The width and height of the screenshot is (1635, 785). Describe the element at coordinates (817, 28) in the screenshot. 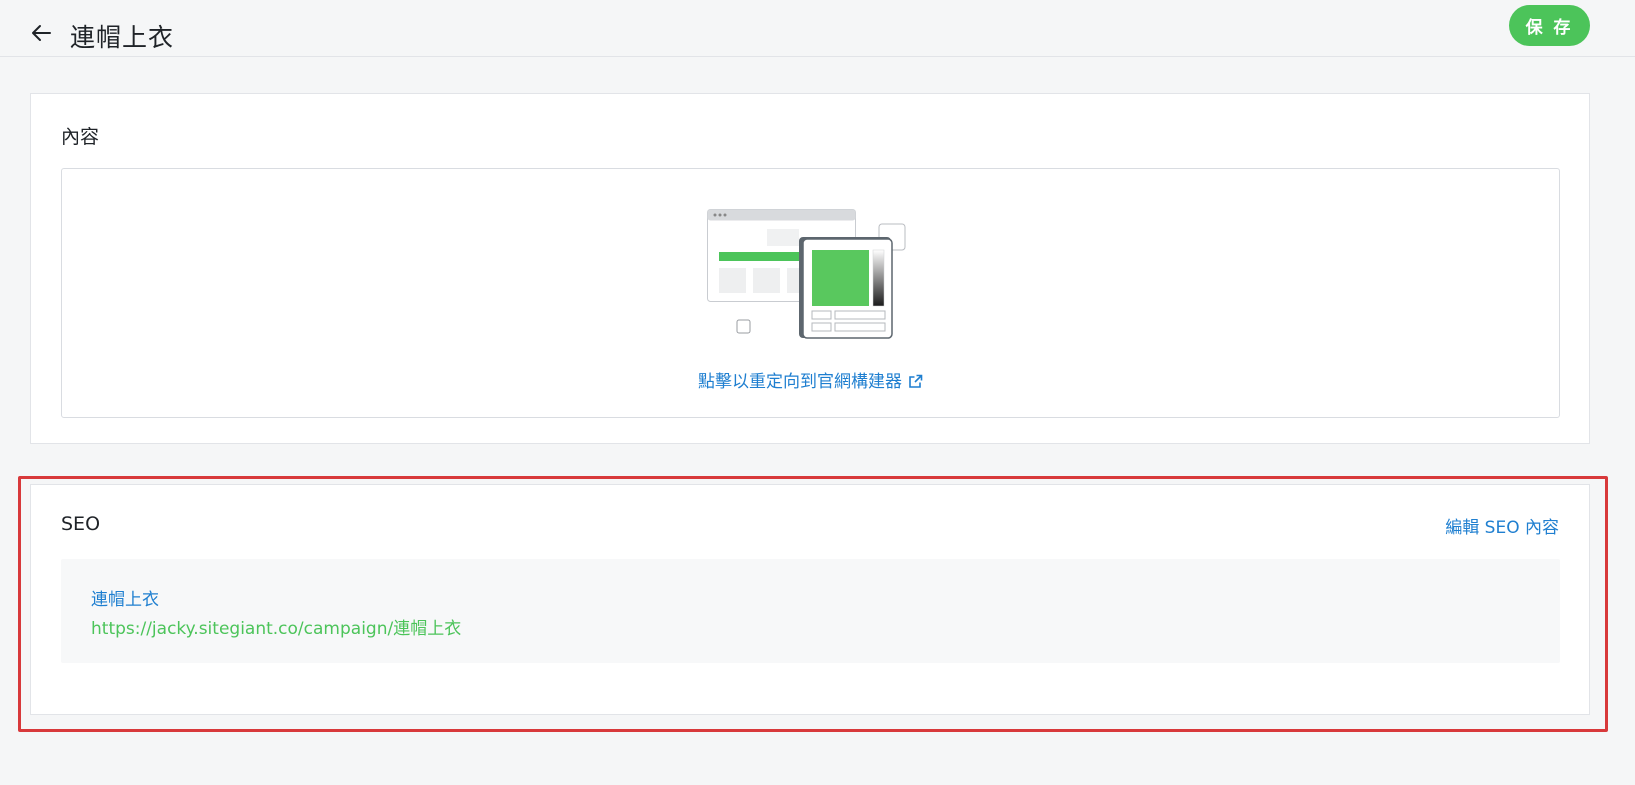

I see `top-bar: 連帽上衣 保 存` at that location.